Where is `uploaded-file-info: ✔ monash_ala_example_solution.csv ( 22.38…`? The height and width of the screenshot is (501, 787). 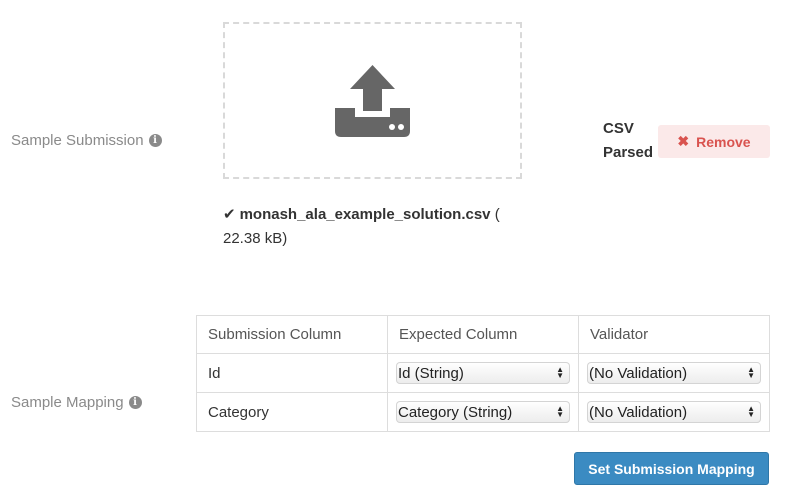
uploaded-file-info: ✔ monash_ala_example_solution.csv ( 22.38… is located at coordinates (361, 226).